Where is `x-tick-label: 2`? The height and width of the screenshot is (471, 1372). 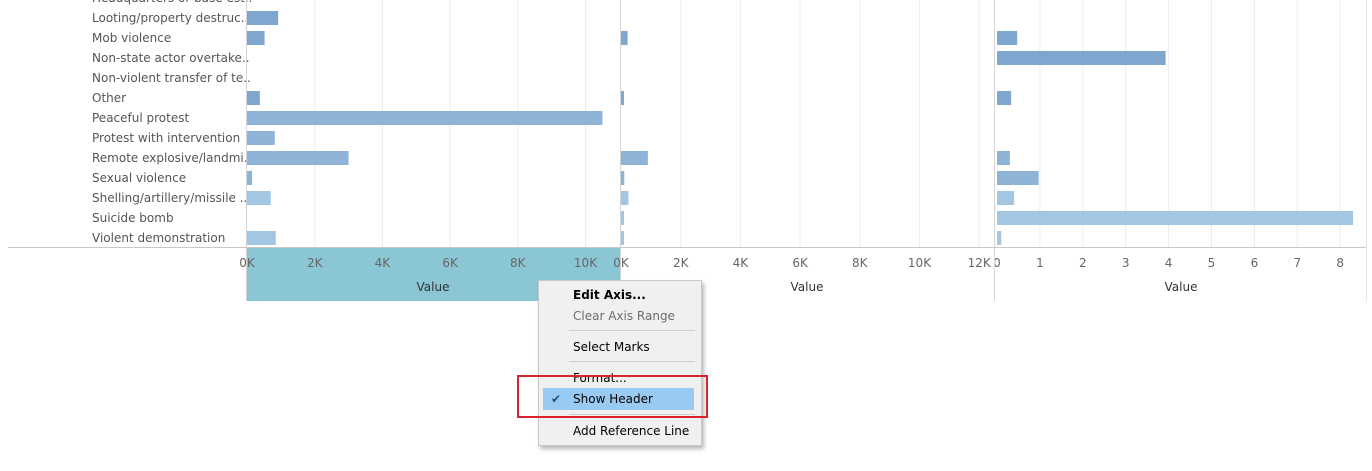
x-tick-label: 2 is located at coordinates (1083, 263).